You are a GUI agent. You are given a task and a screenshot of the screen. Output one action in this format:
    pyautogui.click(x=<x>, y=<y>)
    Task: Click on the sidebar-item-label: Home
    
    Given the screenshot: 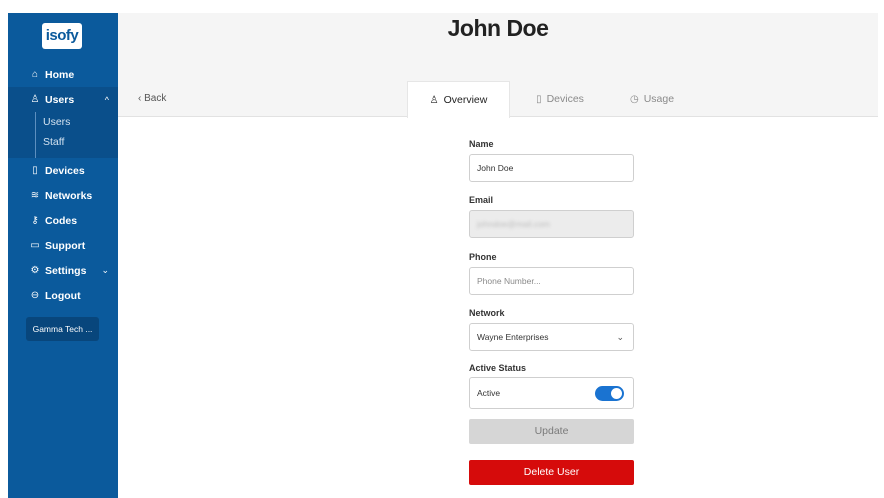 What is the action you would take?
    pyautogui.click(x=60, y=74)
    